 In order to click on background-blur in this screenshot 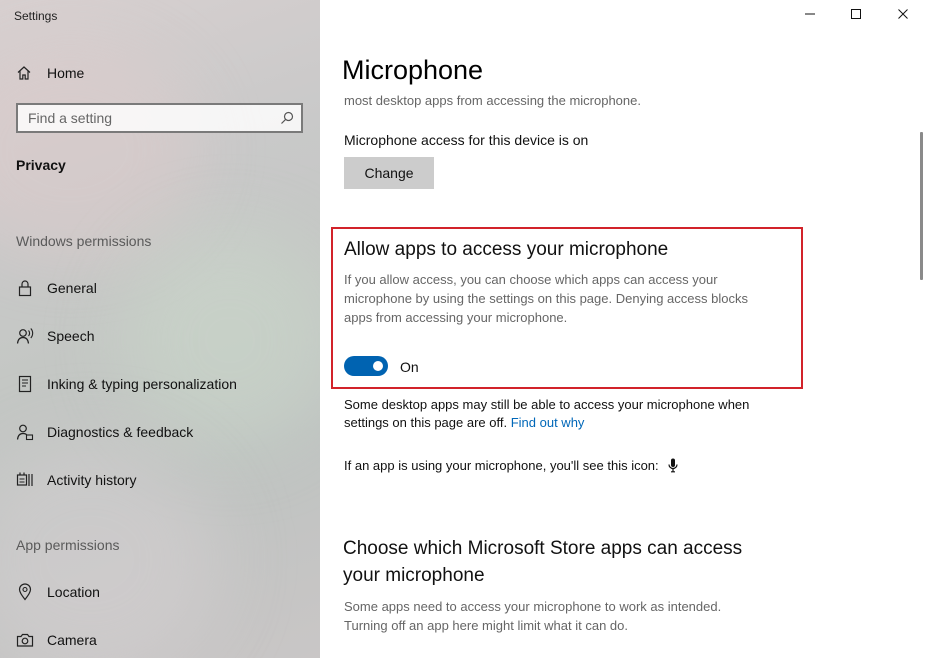, I will do `click(220, 340)`.